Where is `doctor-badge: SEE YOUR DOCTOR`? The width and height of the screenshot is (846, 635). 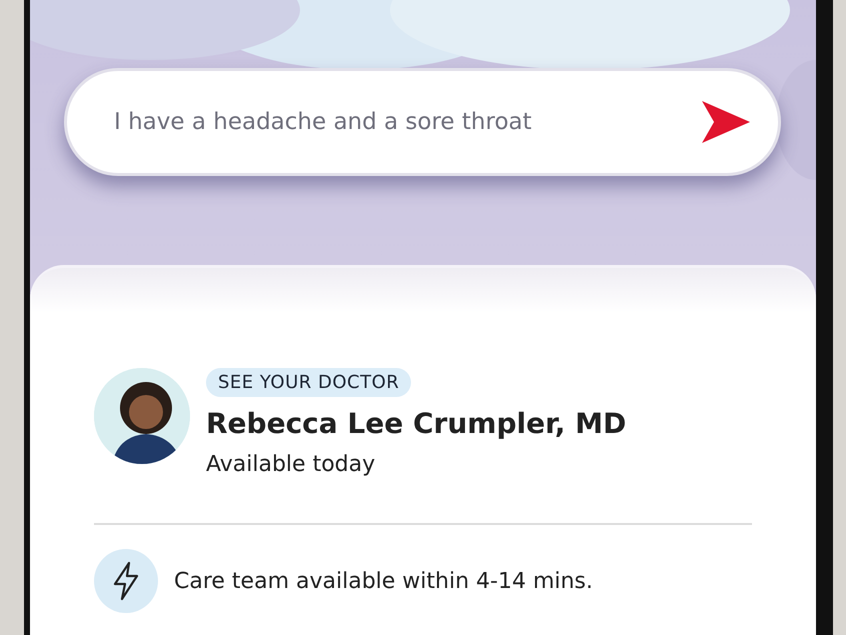 doctor-badge: SEE YOUR DOCTOR is located at coordinates (309, 382).